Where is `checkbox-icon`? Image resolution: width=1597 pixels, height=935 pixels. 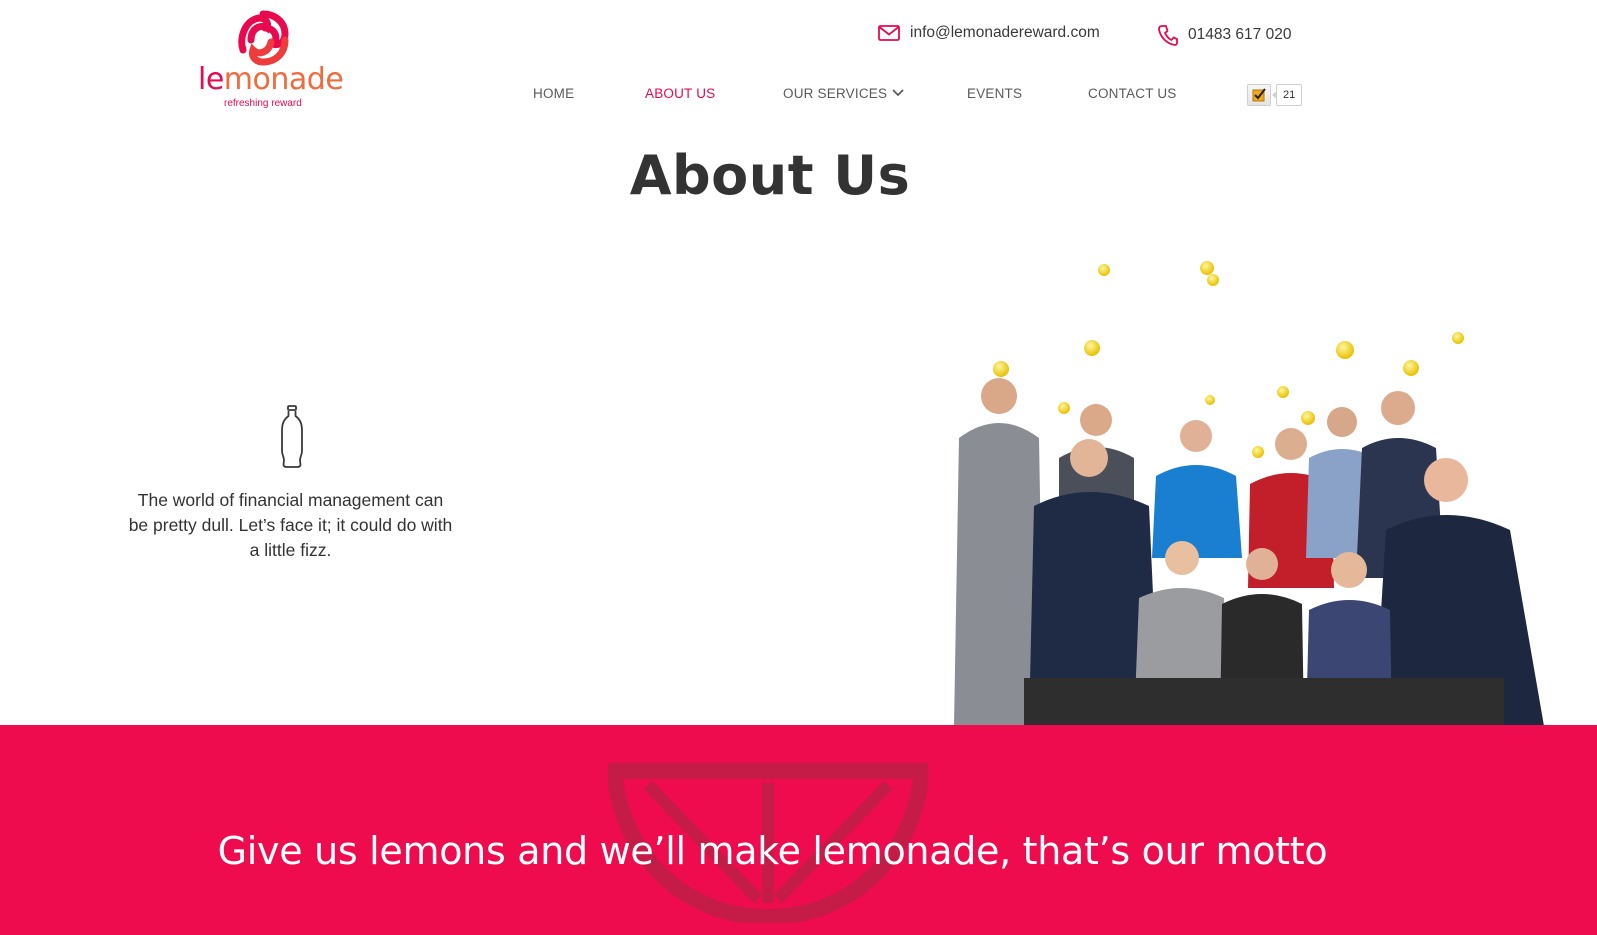 checkbox-icon is located at coordinates (1259, 95).